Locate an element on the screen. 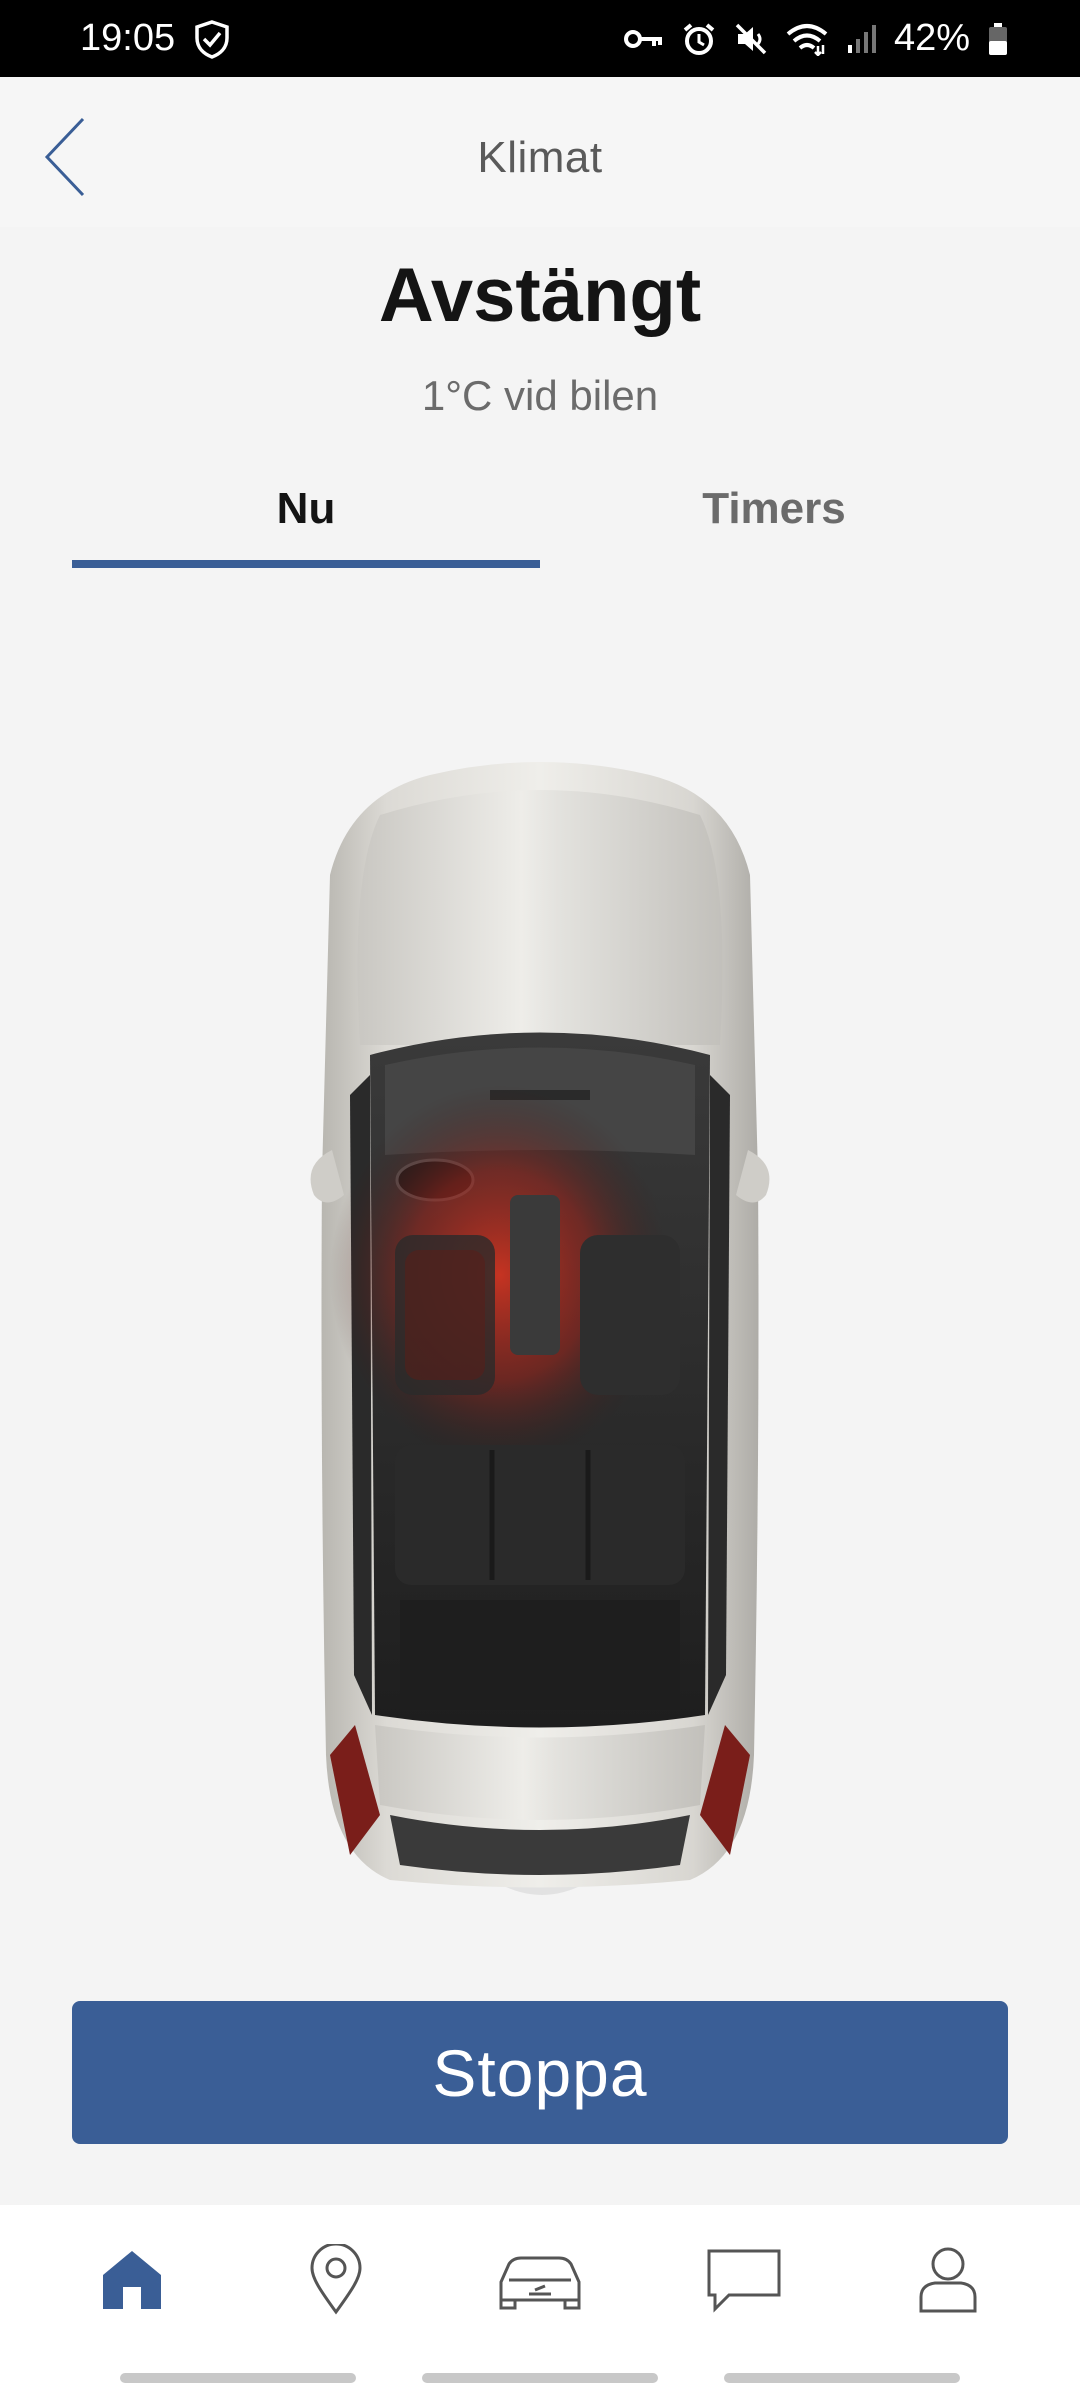 Image resolution: width=1080 pixels, height=2400 pixels. key-icon is located at coordinates (643, 39).